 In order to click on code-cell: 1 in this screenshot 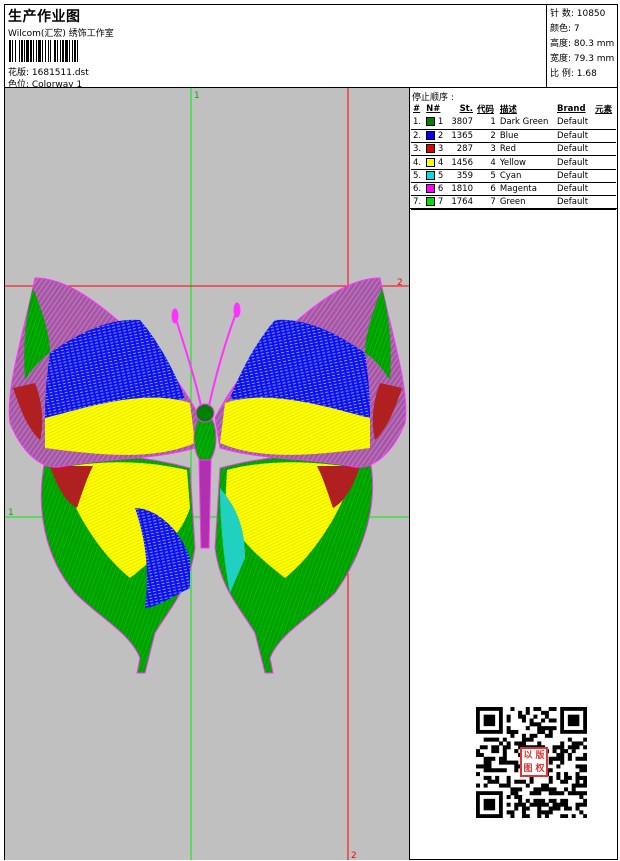, I will do `click(493, 122)`.